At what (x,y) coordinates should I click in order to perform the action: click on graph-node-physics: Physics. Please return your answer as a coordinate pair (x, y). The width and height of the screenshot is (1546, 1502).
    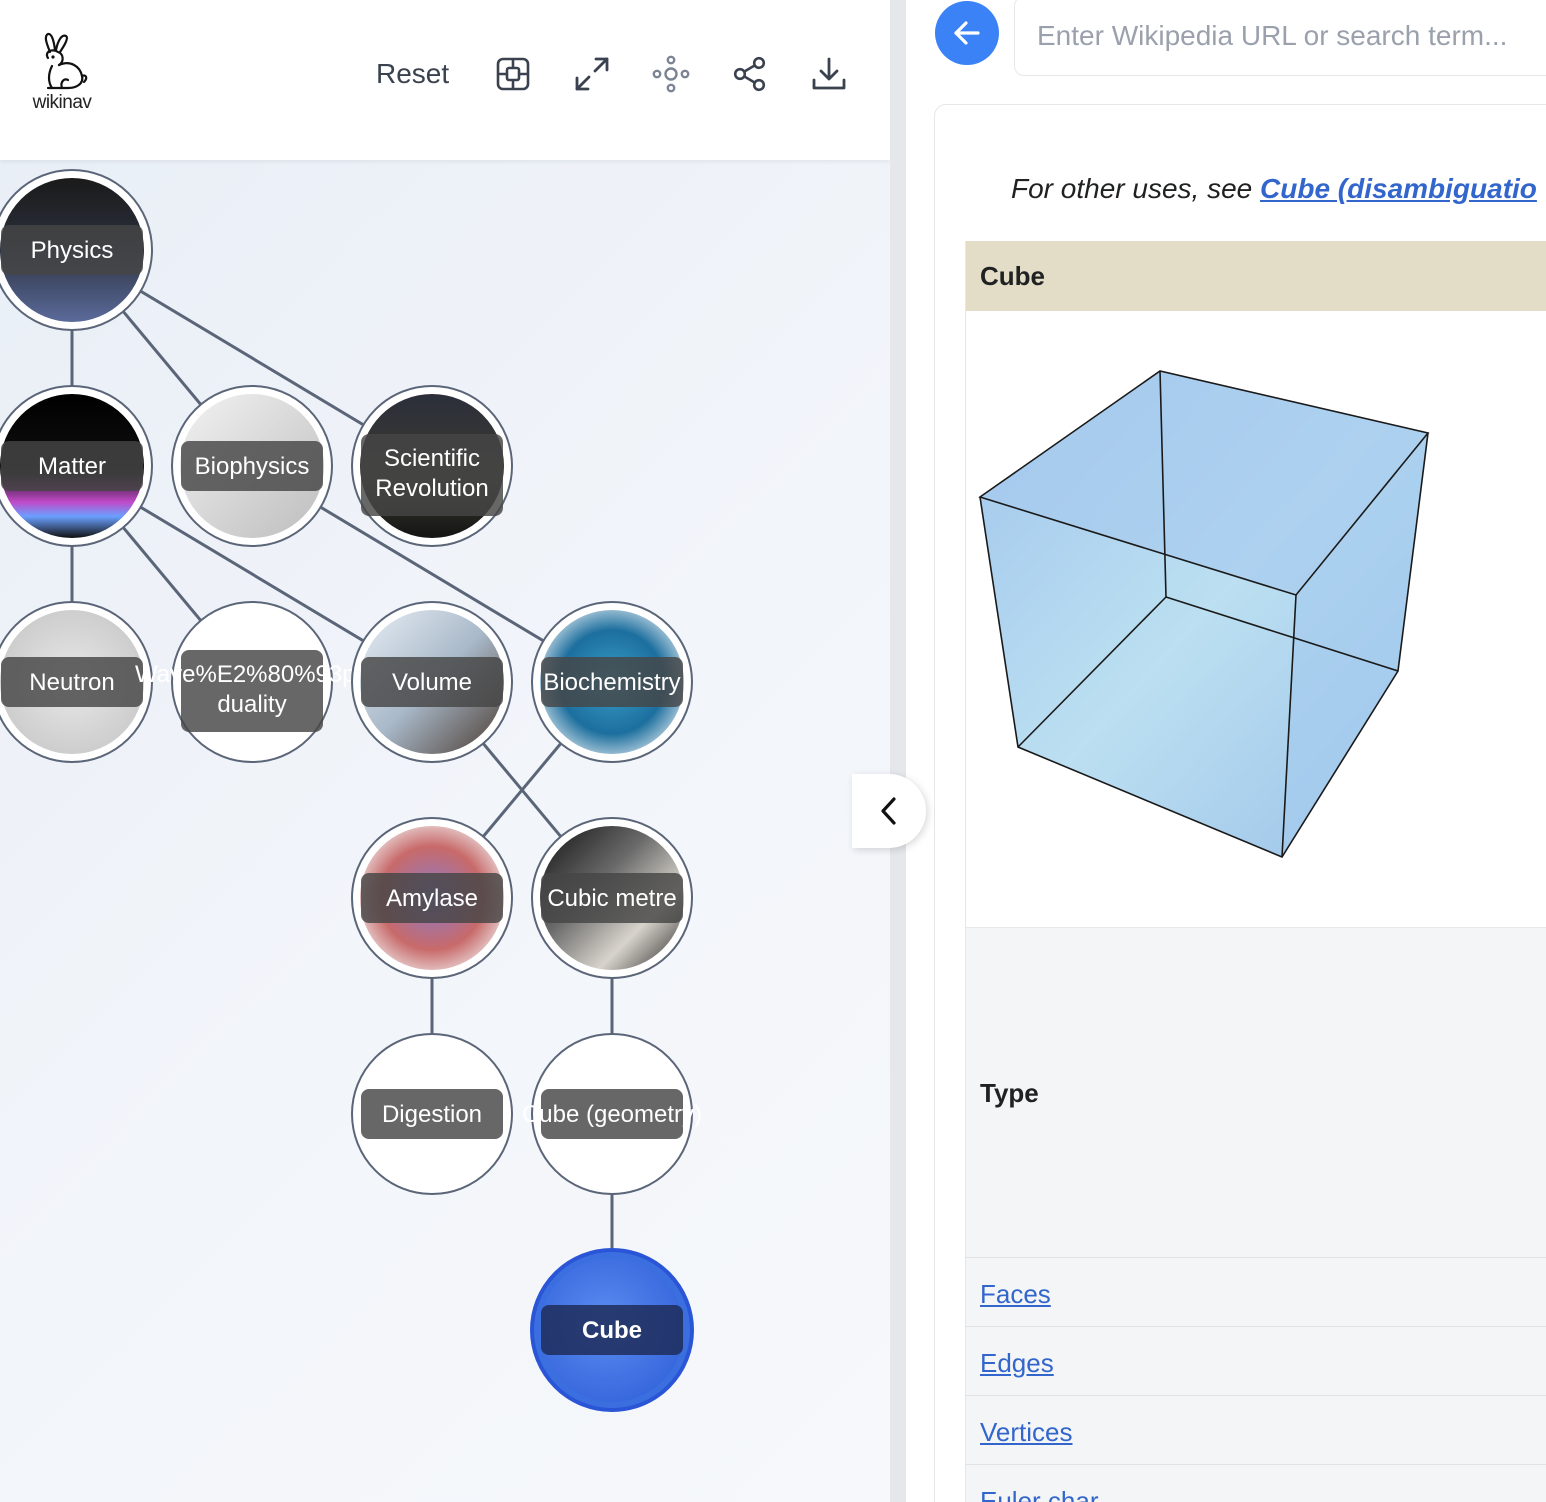
    Looking at the image, I should click on (76, 250).